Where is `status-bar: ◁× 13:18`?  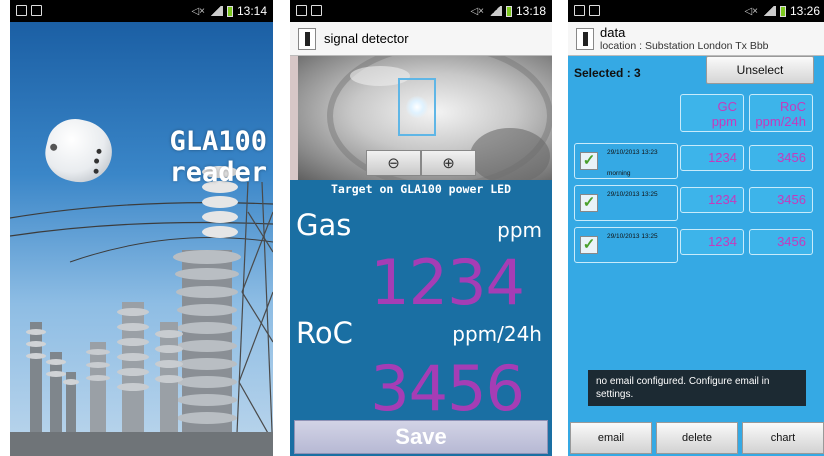
status-bar: ◁× 13:18 is located at coordinates (421, 11).